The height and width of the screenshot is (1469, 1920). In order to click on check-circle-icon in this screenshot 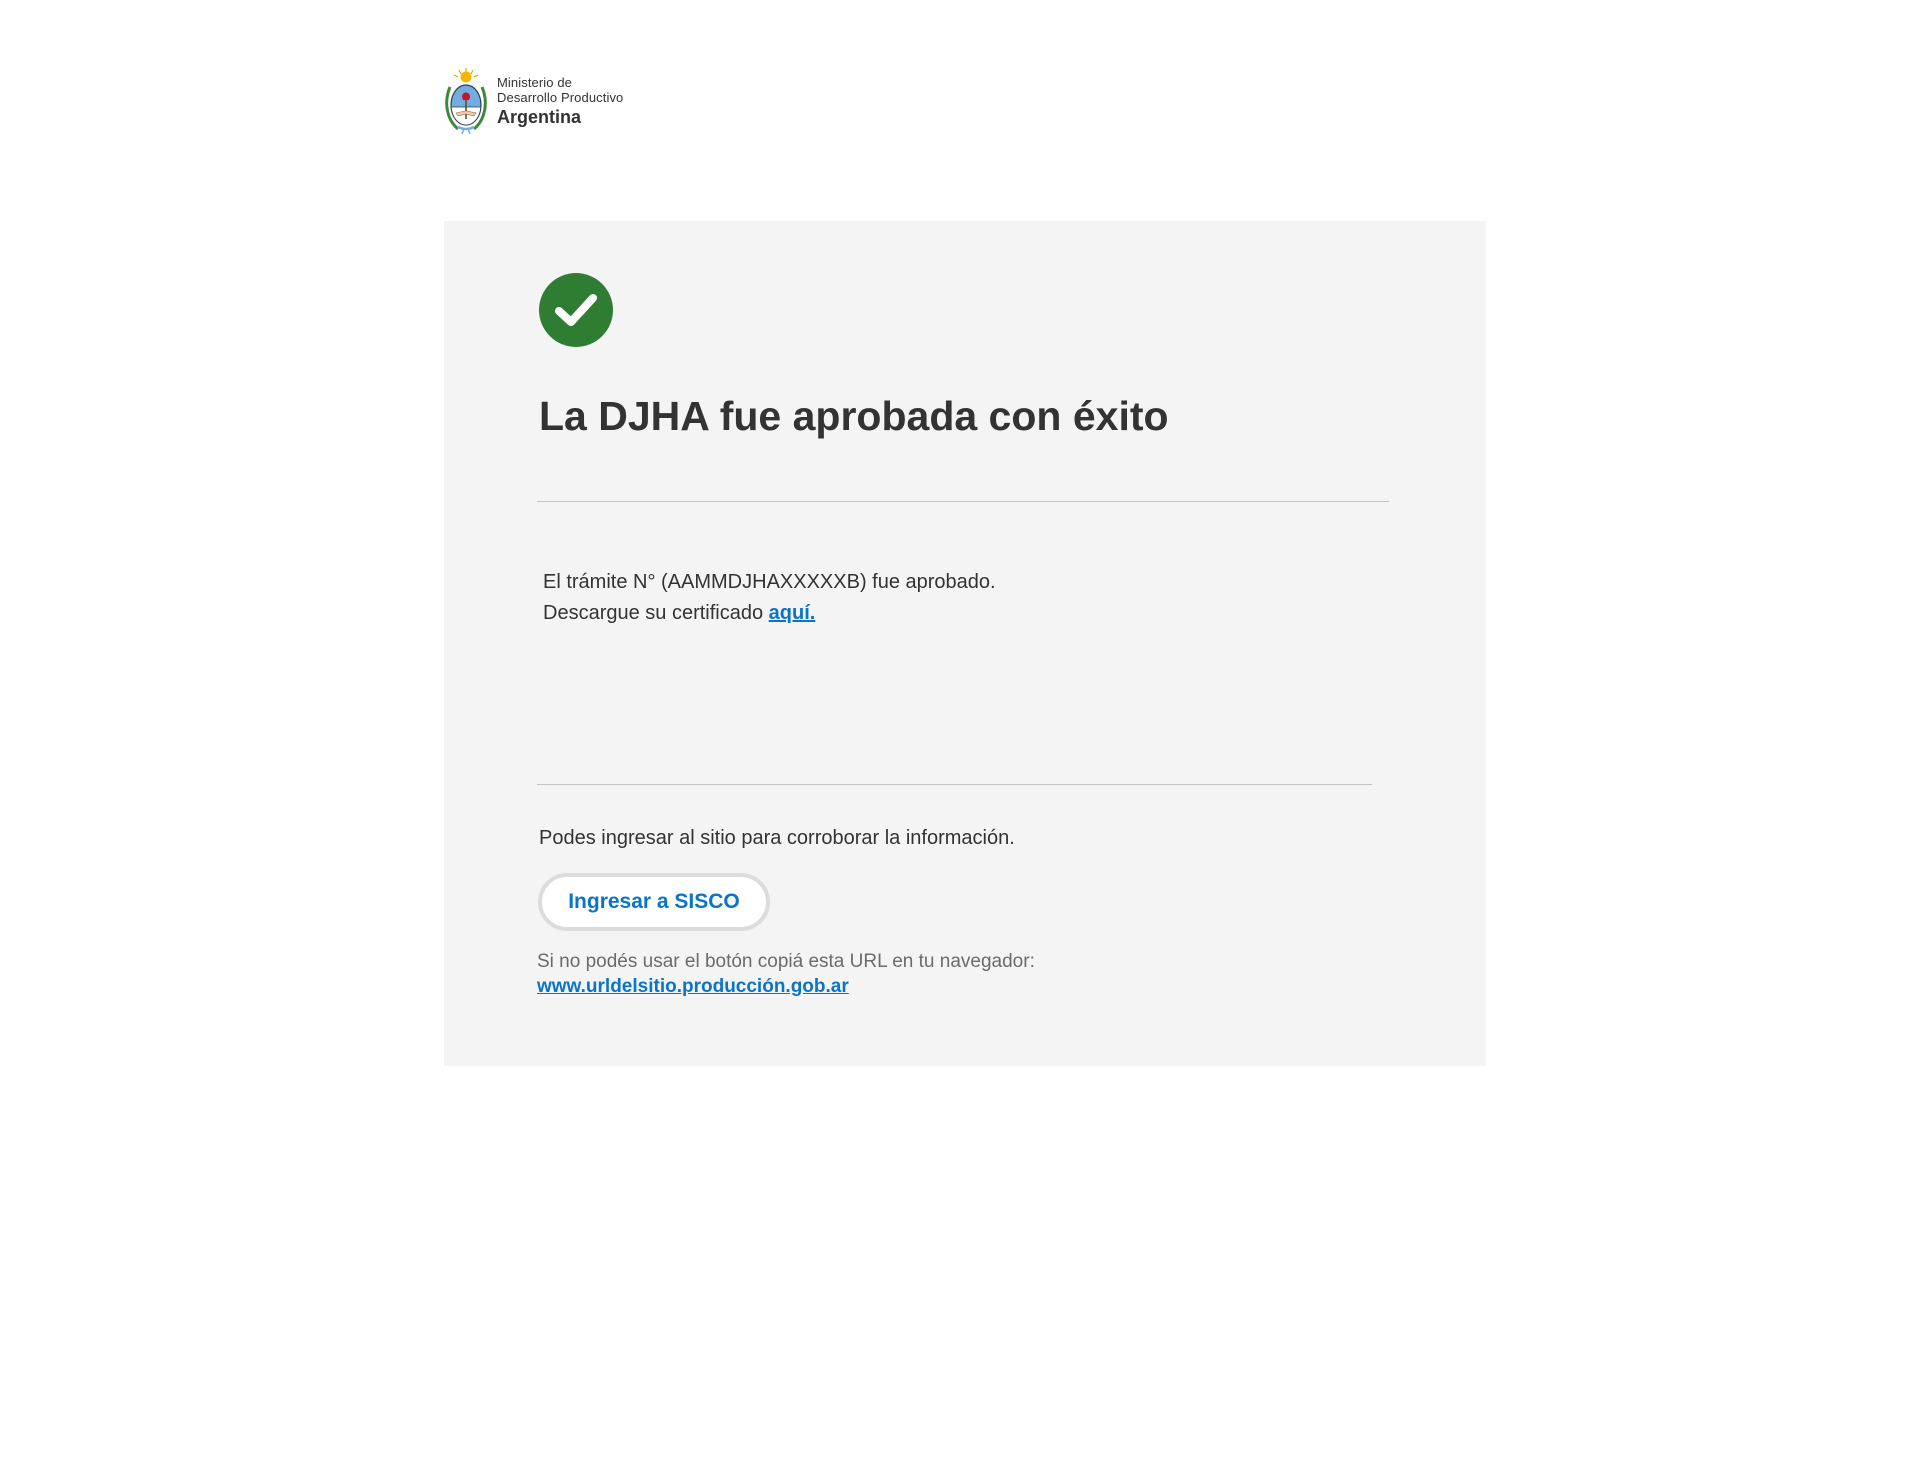, I will do `click(576, 310)`.